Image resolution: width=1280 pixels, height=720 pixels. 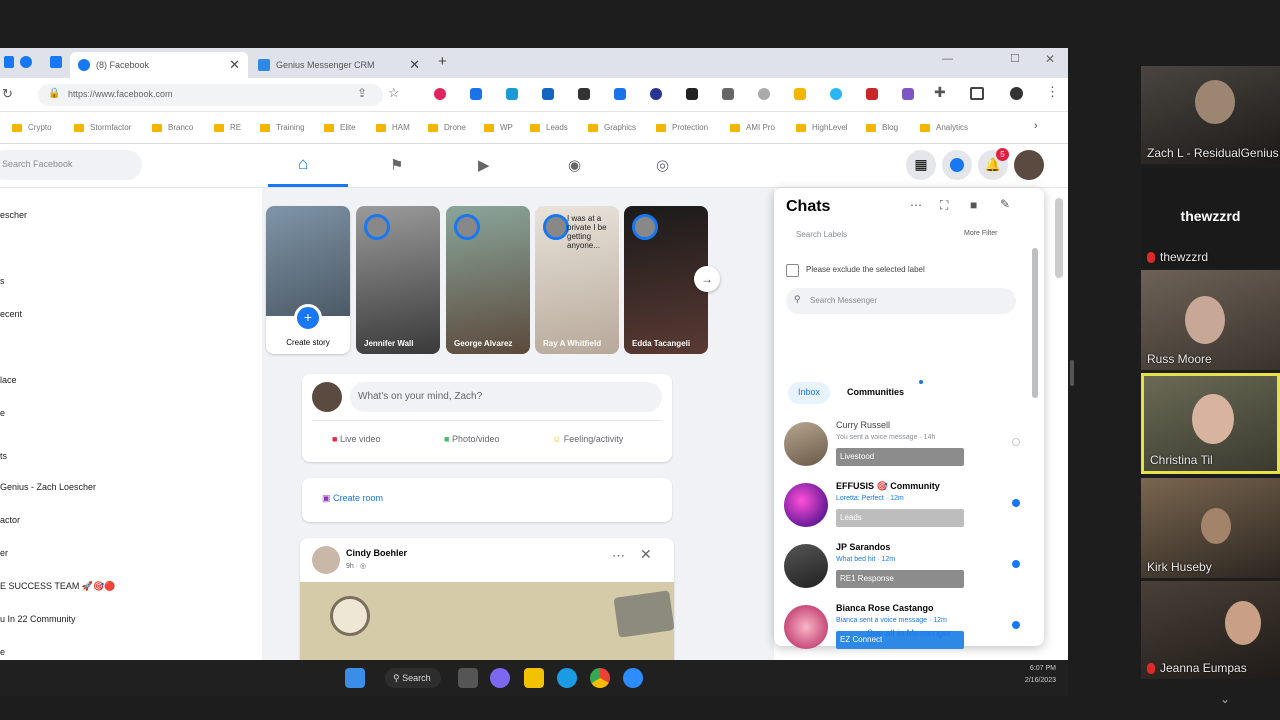 What do you see at coordinates (916, 205) in the screenshot?
I see `chat-options-icon: ⋯` at bounding box center [916, 205].